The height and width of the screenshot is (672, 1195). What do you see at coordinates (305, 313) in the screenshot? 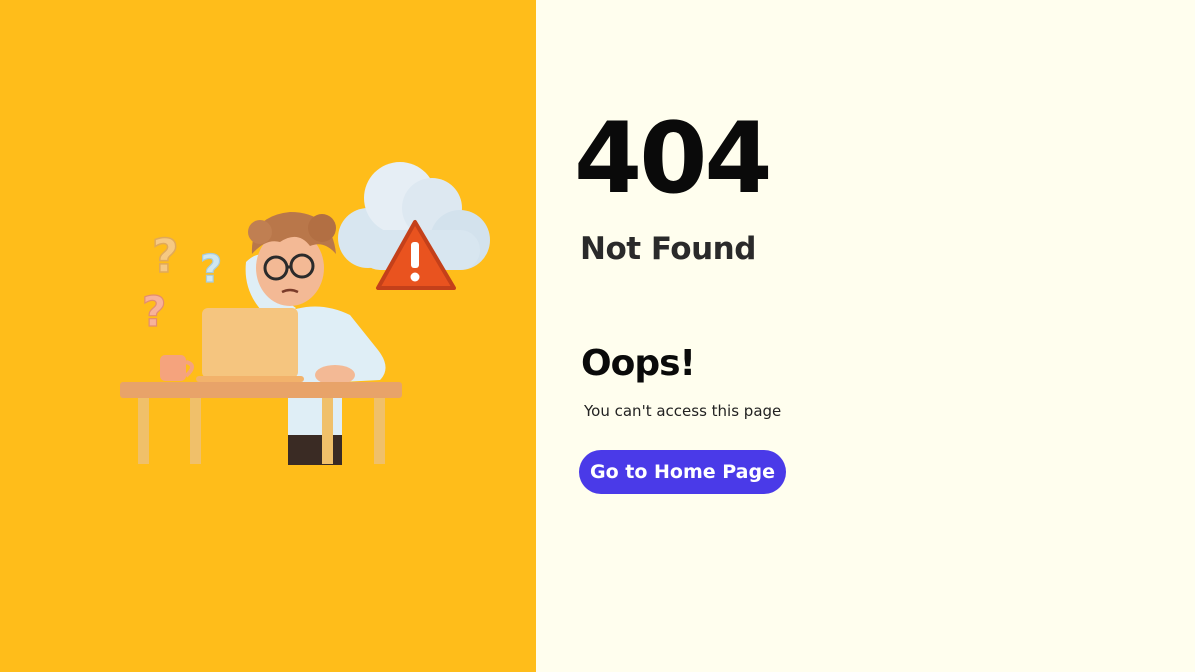
I see `confused-person-at-laptop-icon: ? ? ?` at bounding box center [305, 313].